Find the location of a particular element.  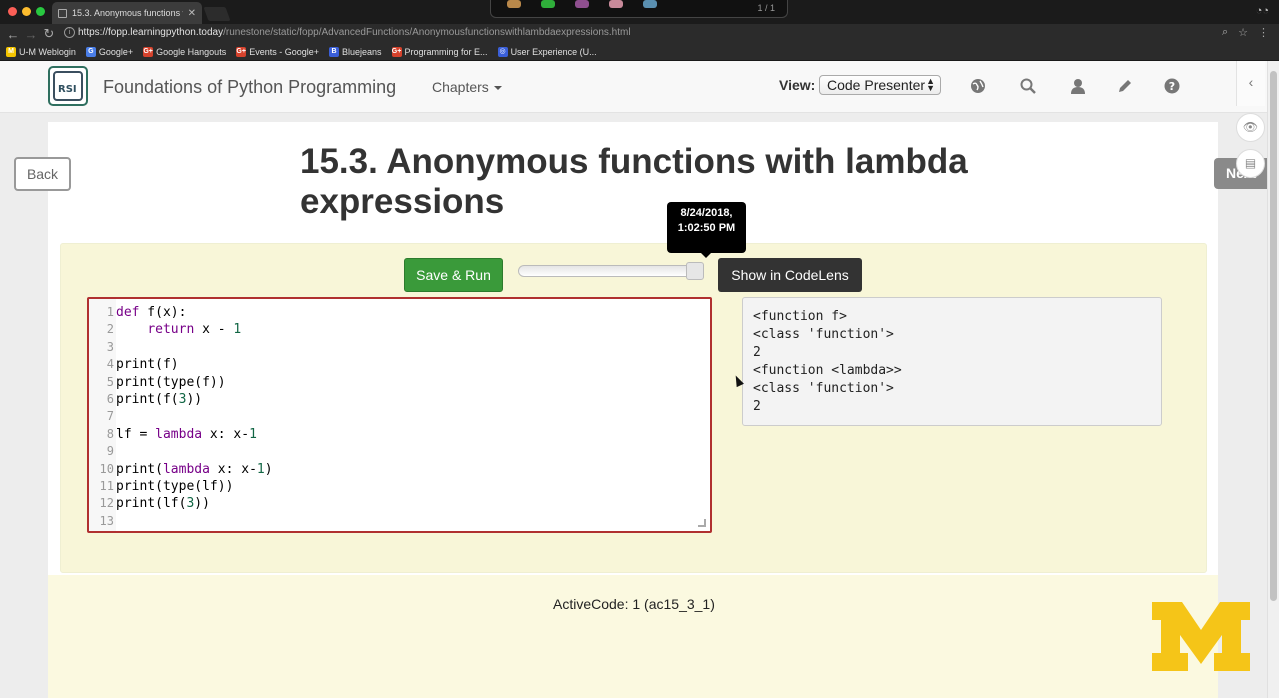

code-line: 6 print(f(3)) is located at coordinates (145, 399).